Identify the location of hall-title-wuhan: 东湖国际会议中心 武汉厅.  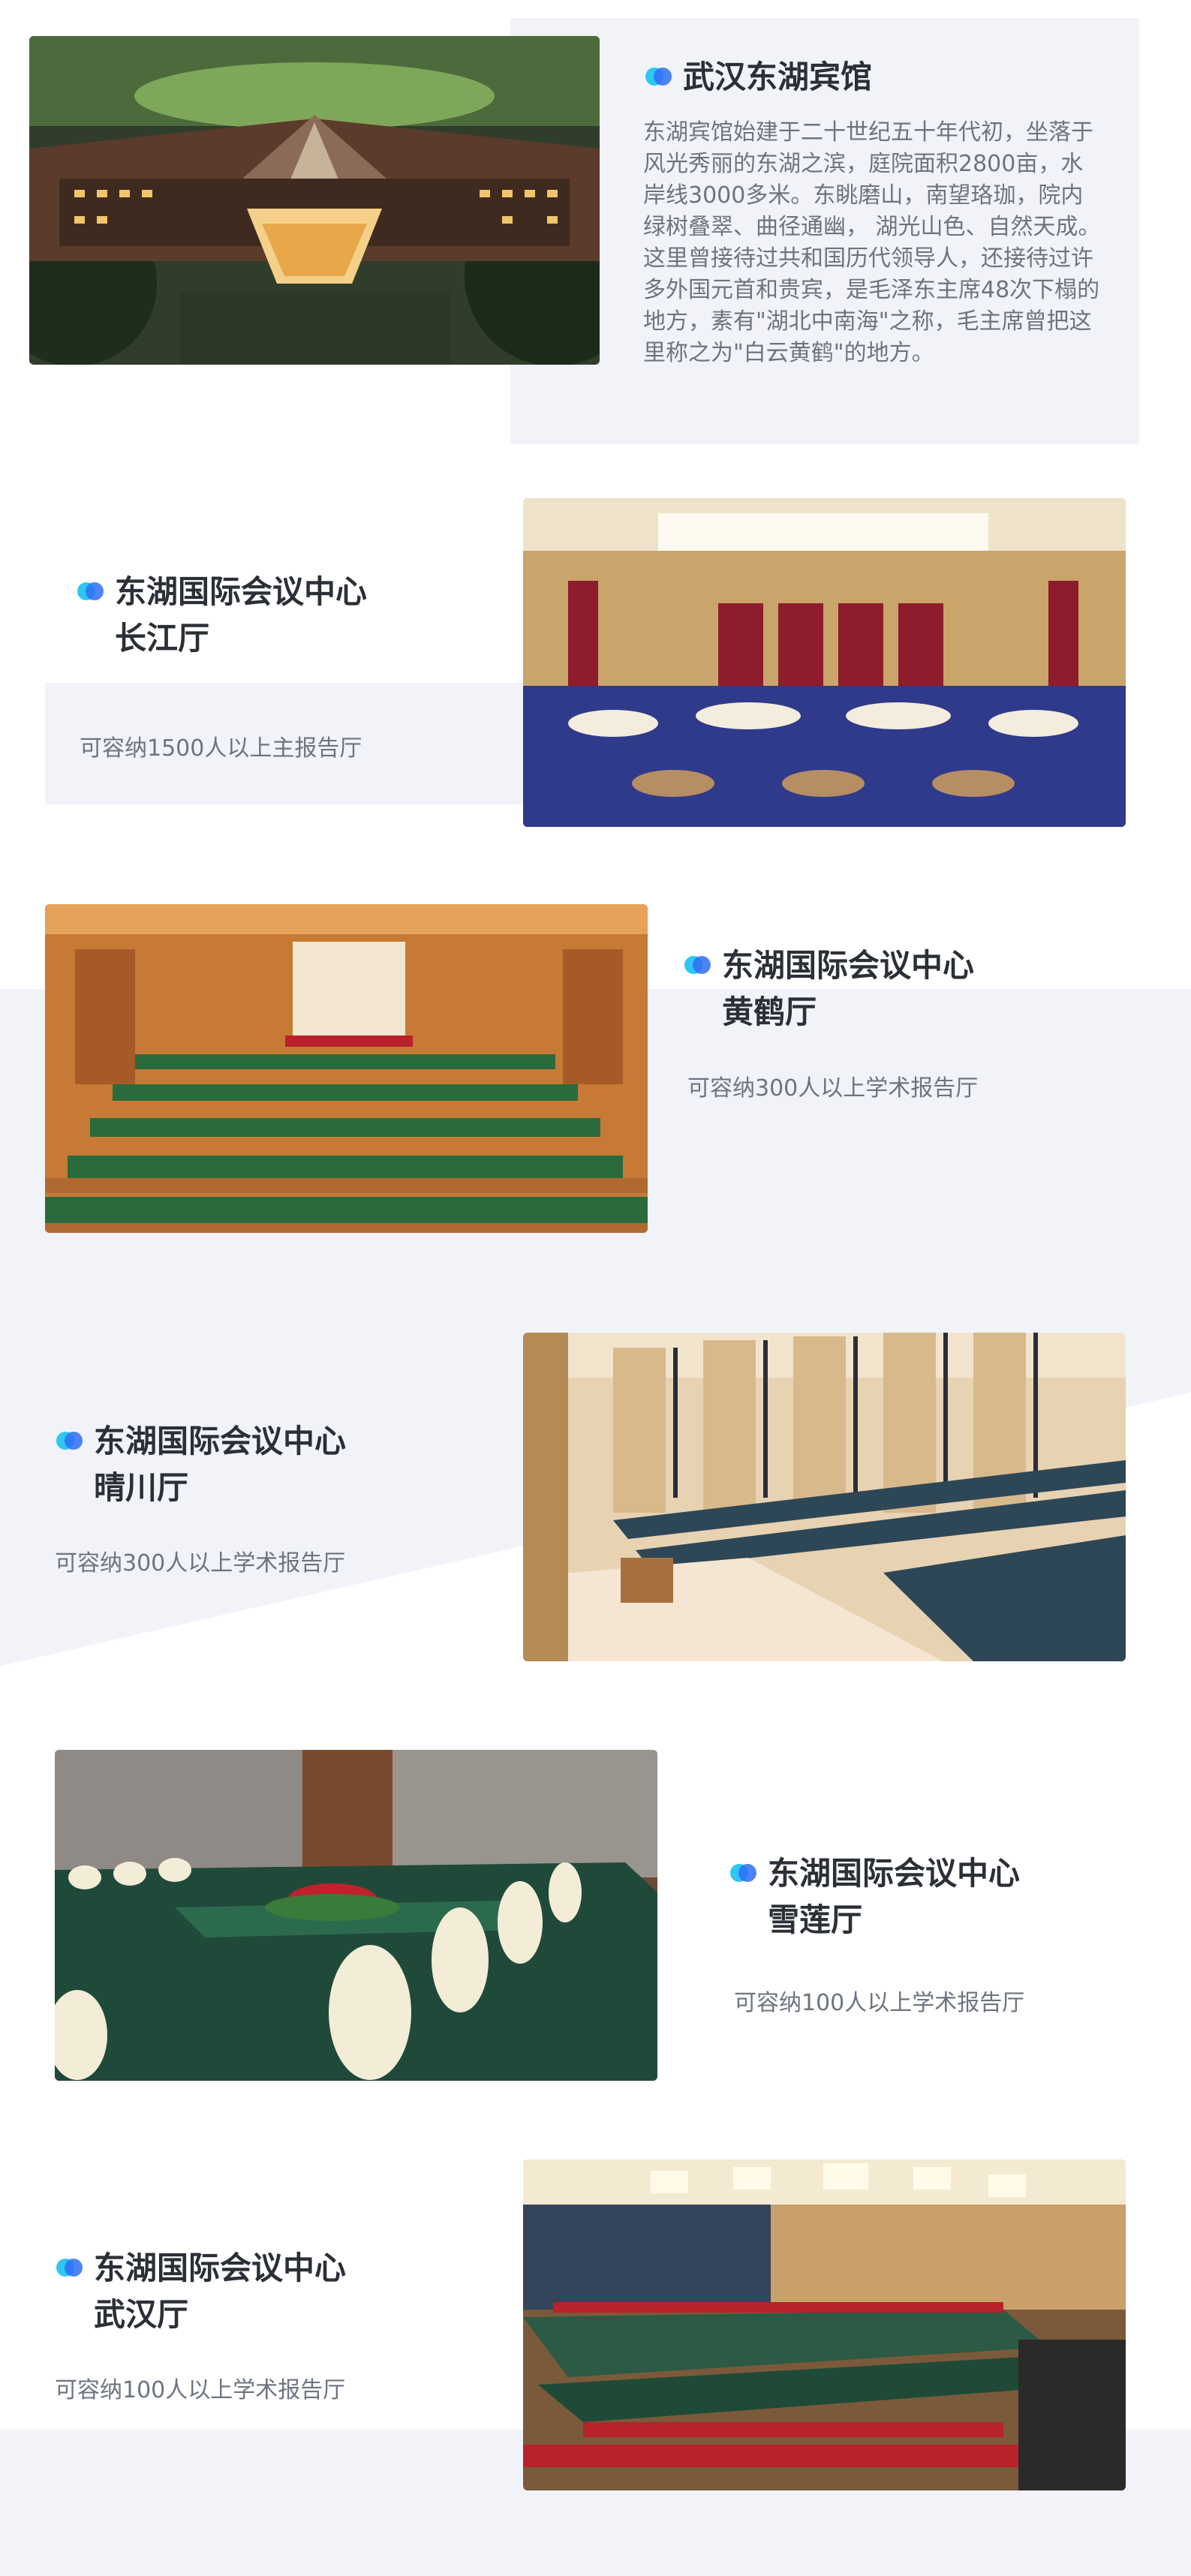
(201, 2291).